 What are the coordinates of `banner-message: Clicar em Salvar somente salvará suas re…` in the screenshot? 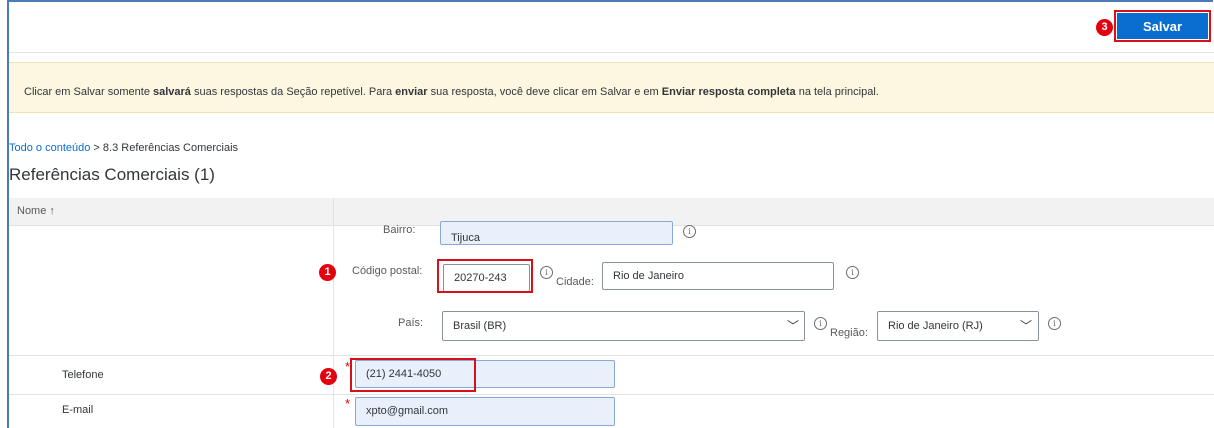 It's located at (451, 92).